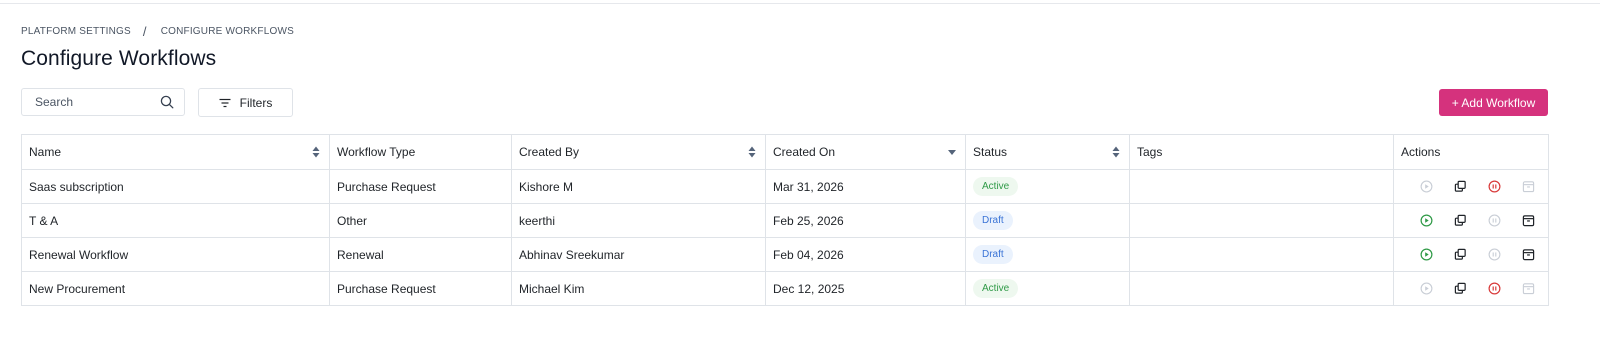 This screenshot has height=348, width=1600. Describe the element at coordinates (865, 254) in the screenshot. I see `cell-created-on: Feb 04, 2026` at that location.